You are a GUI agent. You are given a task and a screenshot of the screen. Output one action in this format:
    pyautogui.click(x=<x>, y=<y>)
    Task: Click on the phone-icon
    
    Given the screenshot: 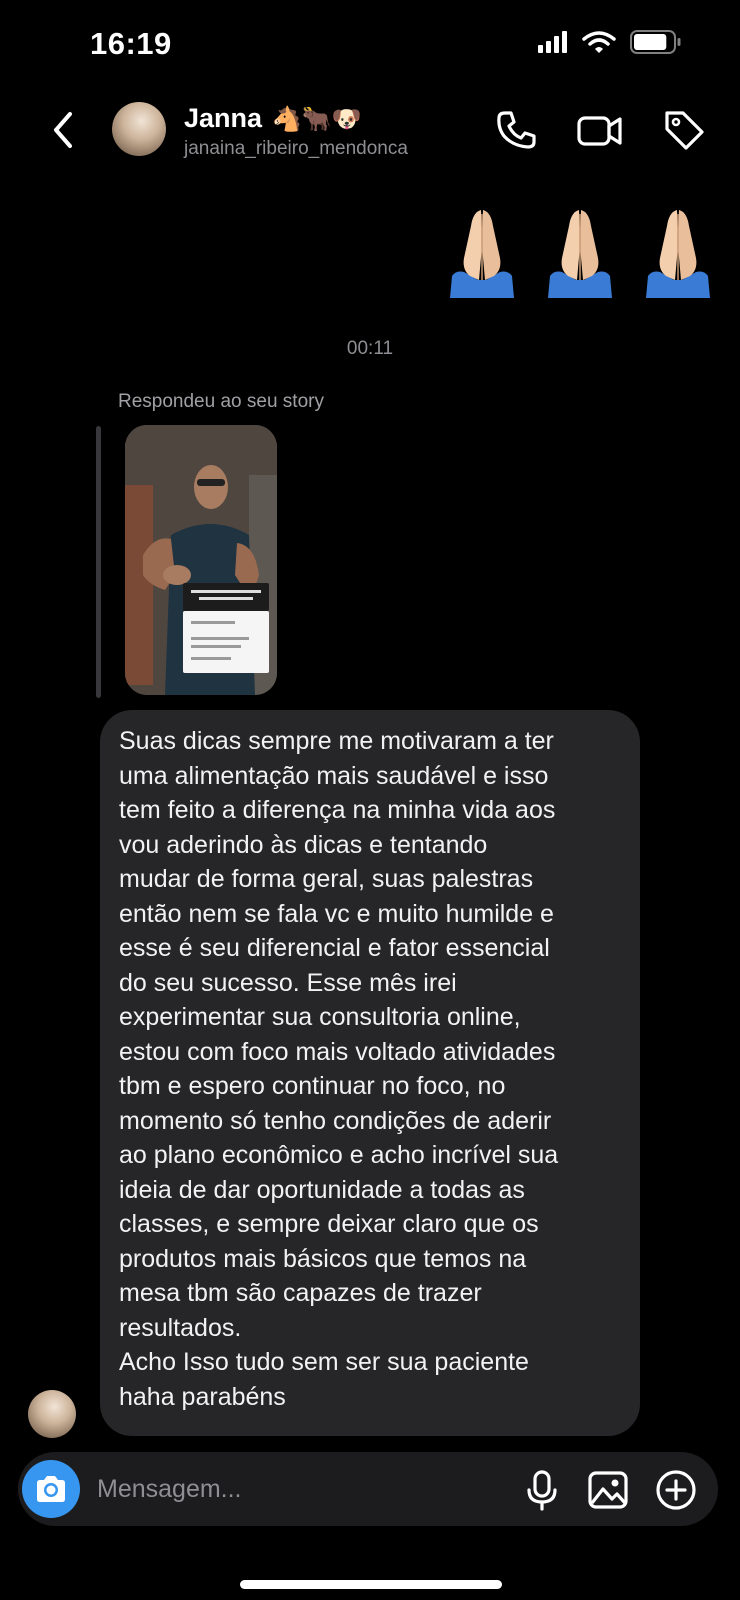 What is the action you would take?
    pyautogui.click(x=516, y=130)
    